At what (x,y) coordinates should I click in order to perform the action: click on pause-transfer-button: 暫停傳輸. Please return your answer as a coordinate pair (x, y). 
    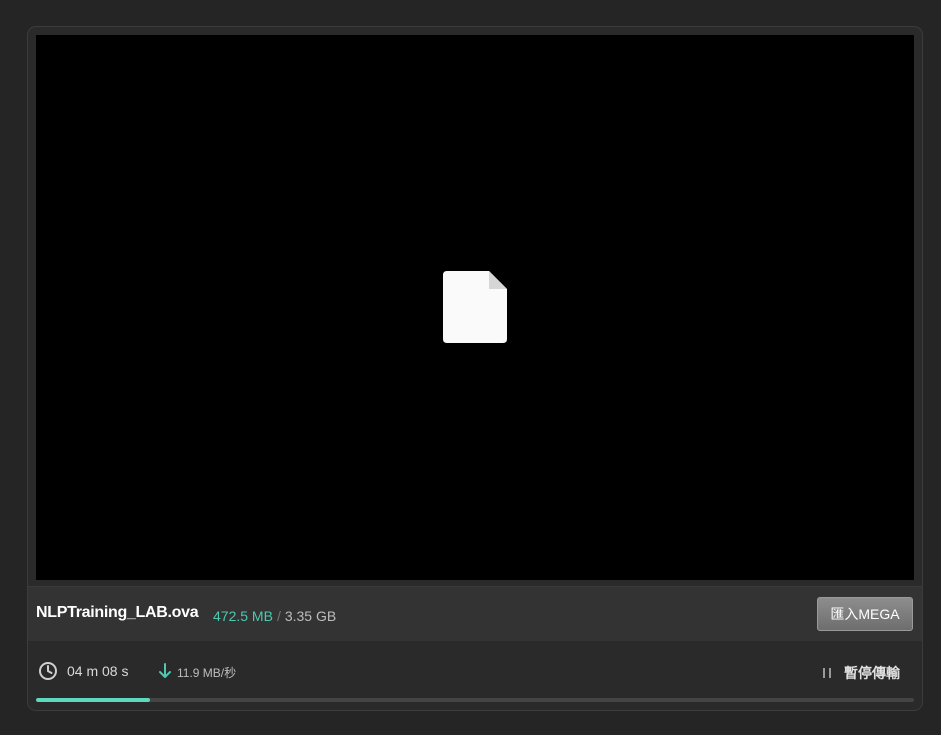
    Looking at the image, I should click on (872, 673).